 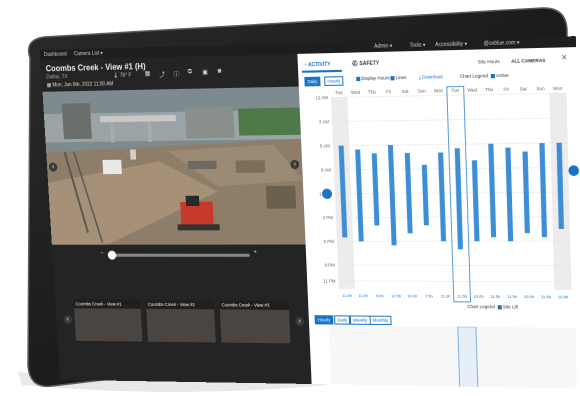 What do you see at coordinates (372, 92) in the screenshot?
I see `x-tick-label: Thu` at bounding box center [372, 92].